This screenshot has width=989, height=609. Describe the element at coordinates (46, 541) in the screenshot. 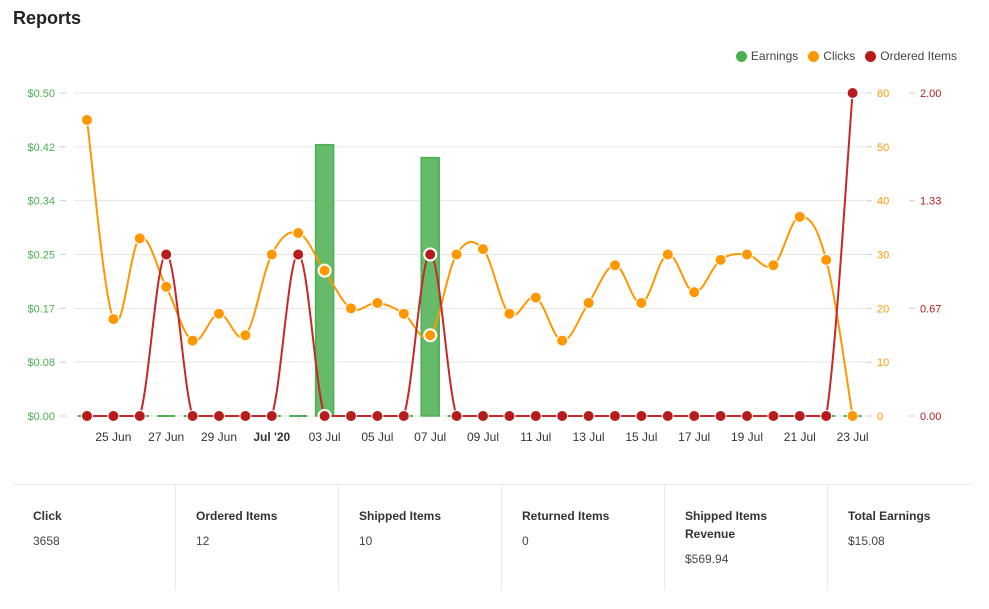

I see `stat-value: 3658` at that location.